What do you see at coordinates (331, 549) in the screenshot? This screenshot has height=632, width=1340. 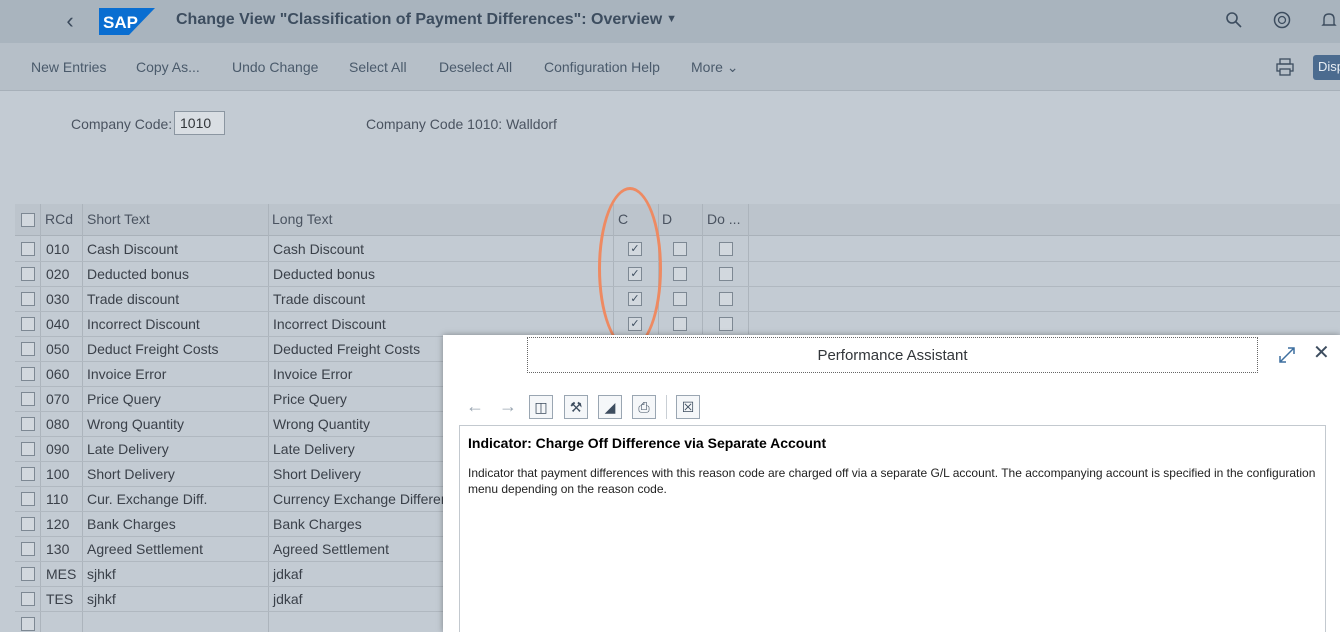 I see `cell-long-text: Agreed Settlement` at bounding box center [331, 549].